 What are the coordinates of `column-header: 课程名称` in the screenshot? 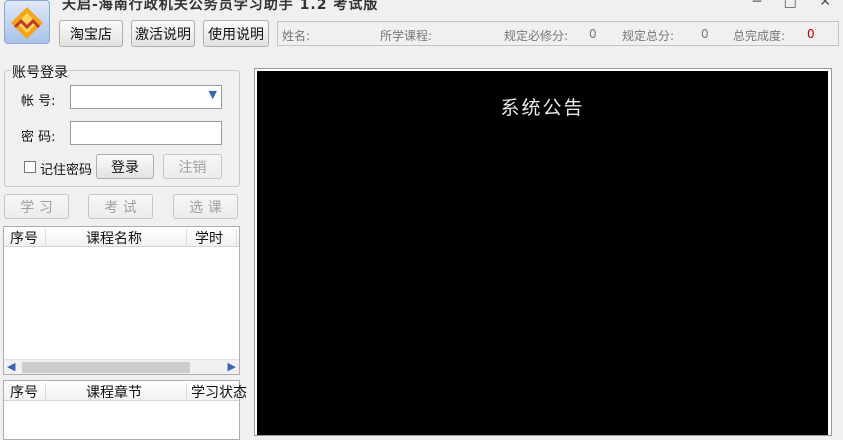 It's located at (114, 238).